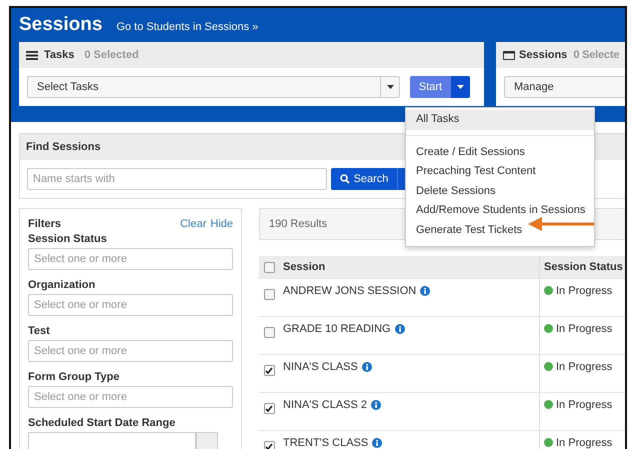 Image resolution: width=631 pixels, height=449 pixels. Describe the element at coordinates (430, 87) in the screenshot. I see `start-button: Start` at that location.